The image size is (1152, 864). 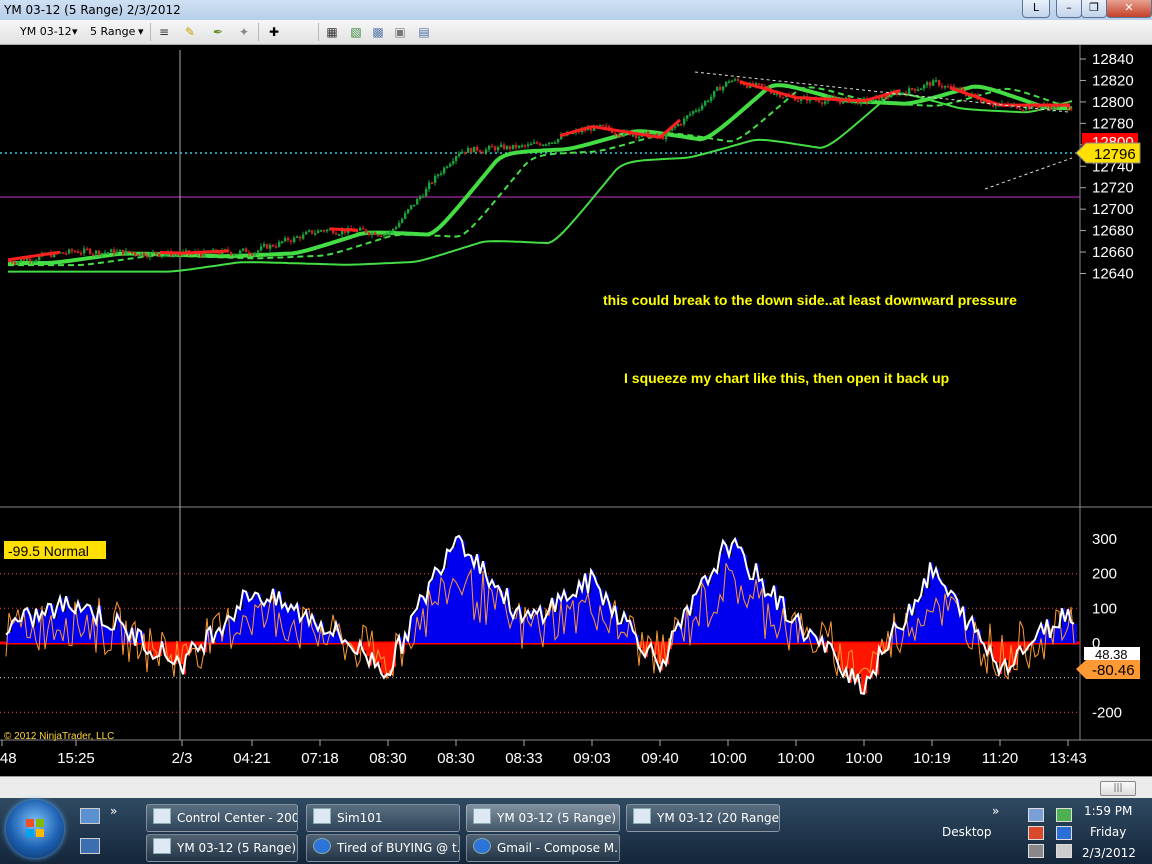 What do you see at coordinates (424, 32) in the screenshot?
I see `window-icon: ▤` at bounding box center [424, 32].